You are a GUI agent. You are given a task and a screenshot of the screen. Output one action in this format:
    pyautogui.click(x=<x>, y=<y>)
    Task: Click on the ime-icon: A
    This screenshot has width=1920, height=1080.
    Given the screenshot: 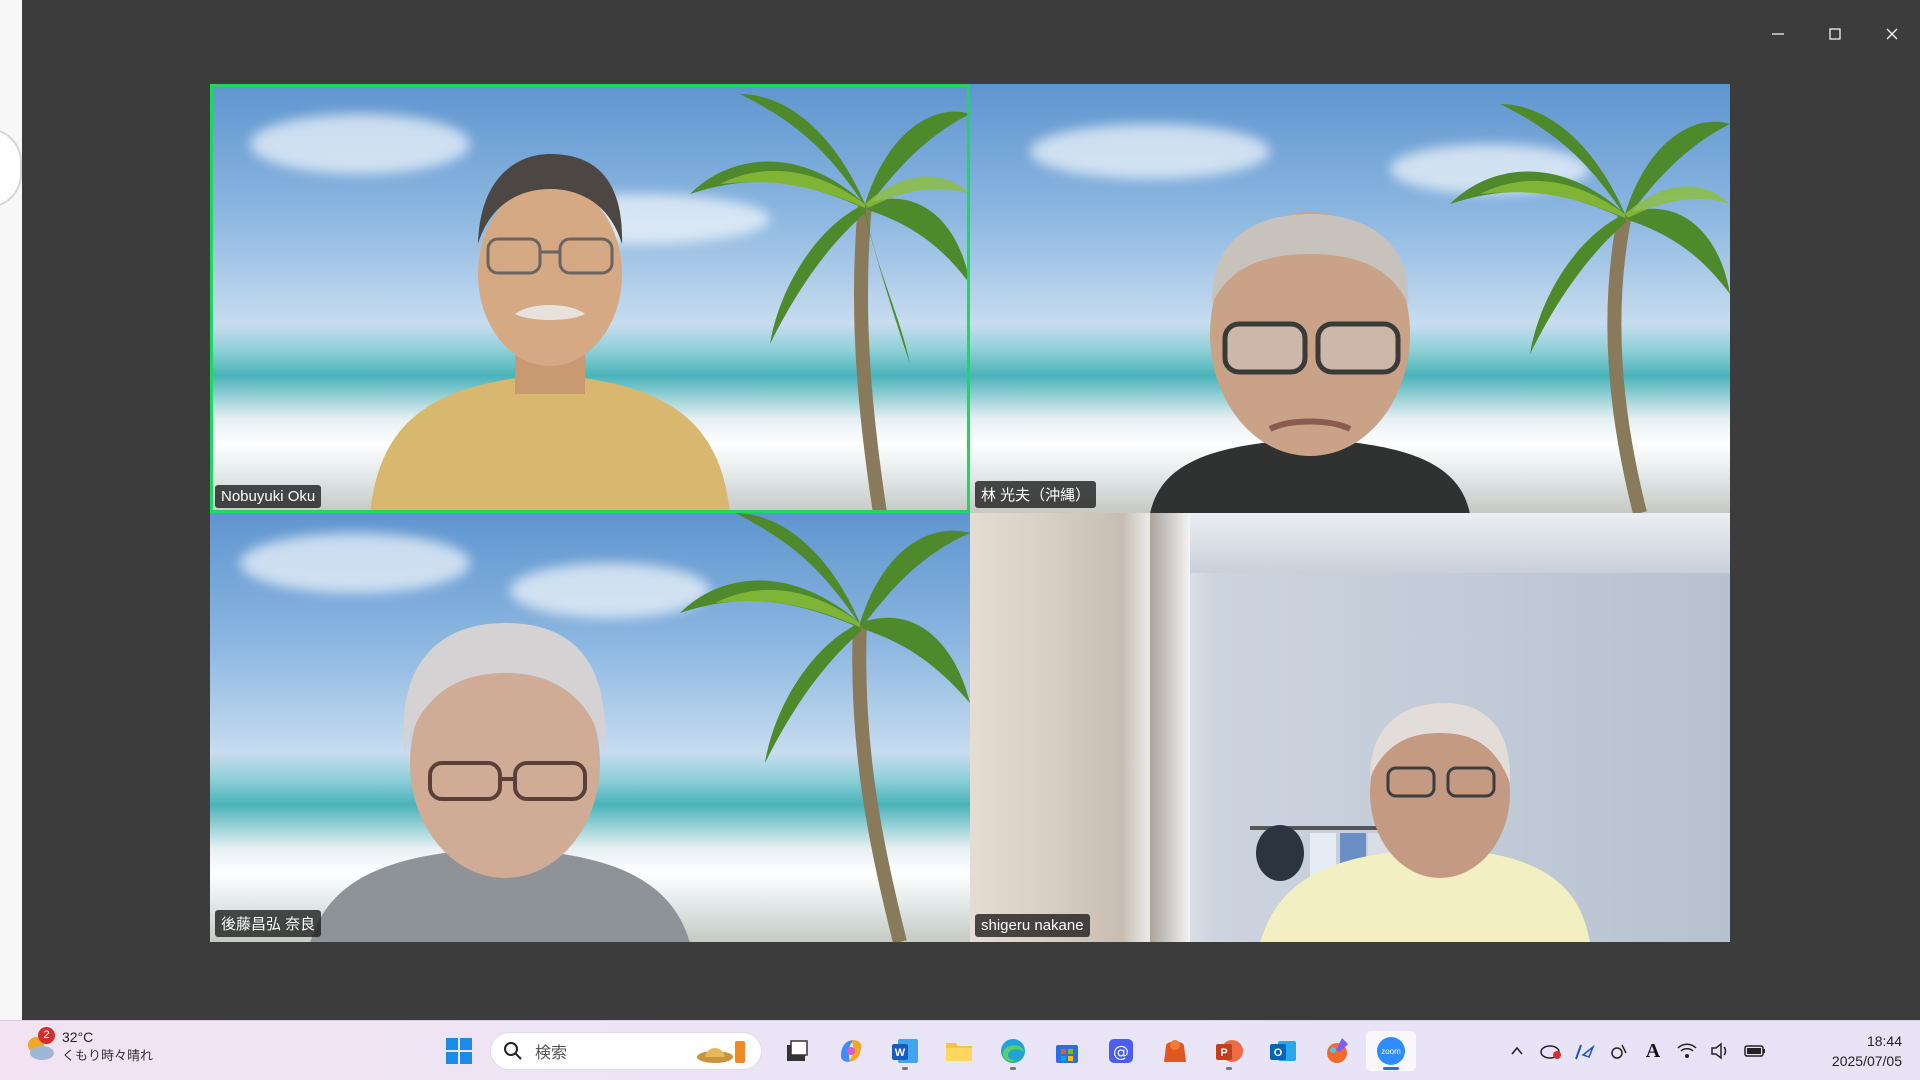 What is the action you would take?
    pyautogui.click(x=1653, y=1050)
    